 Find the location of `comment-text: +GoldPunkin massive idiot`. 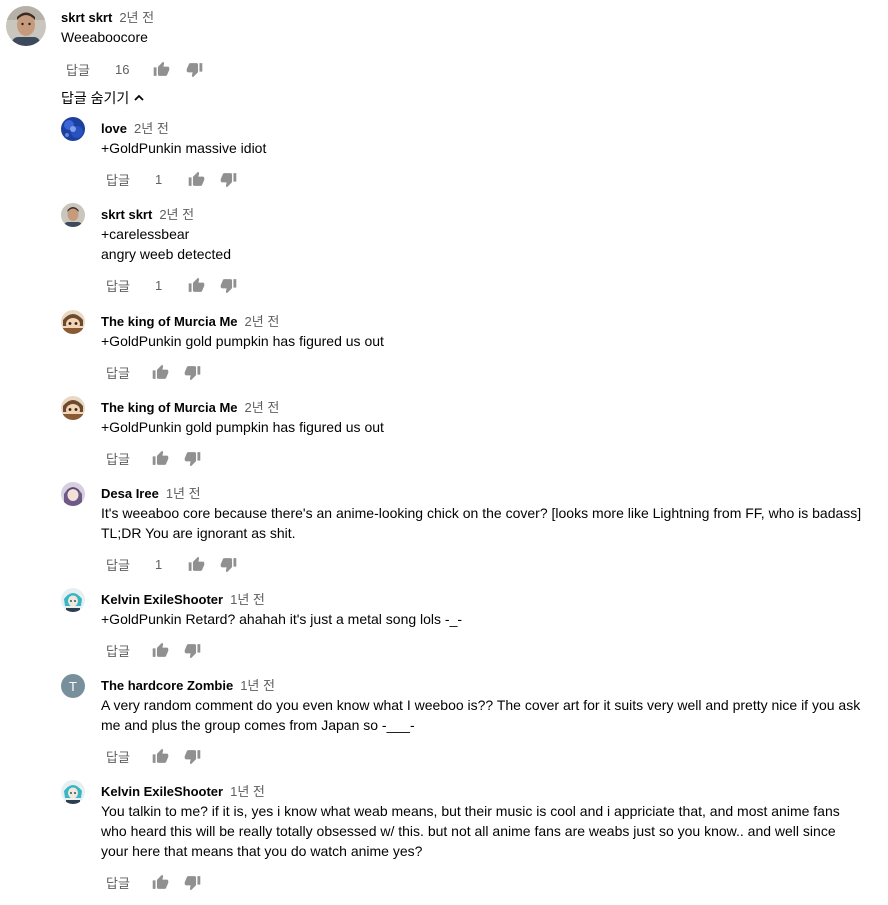

comment-text: +GoldPunkin massive idiot is located at coordinates (183, 148).